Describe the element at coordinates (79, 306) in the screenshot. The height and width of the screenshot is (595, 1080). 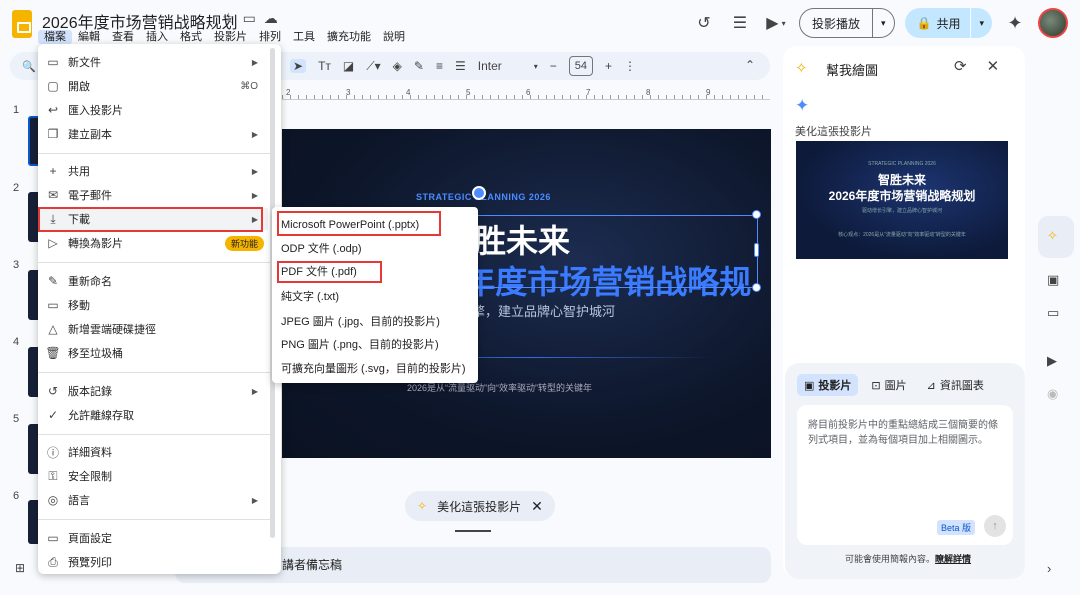
I see `menu-item-label: 移動` at that location.